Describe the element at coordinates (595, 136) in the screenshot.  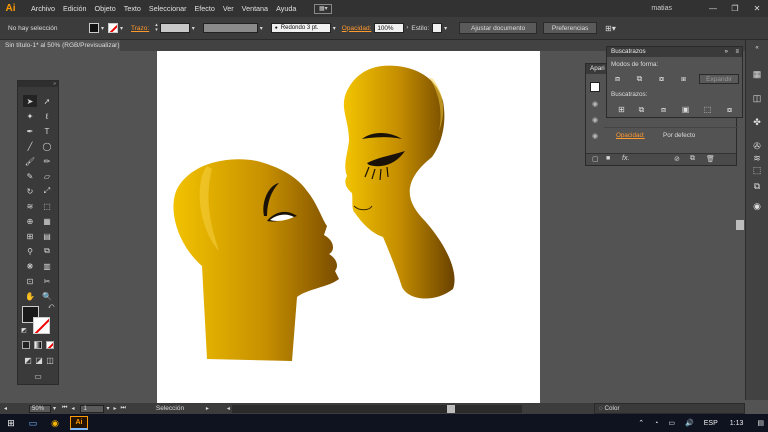
I see `visibility-eye-icon-3: ◉` at that location.